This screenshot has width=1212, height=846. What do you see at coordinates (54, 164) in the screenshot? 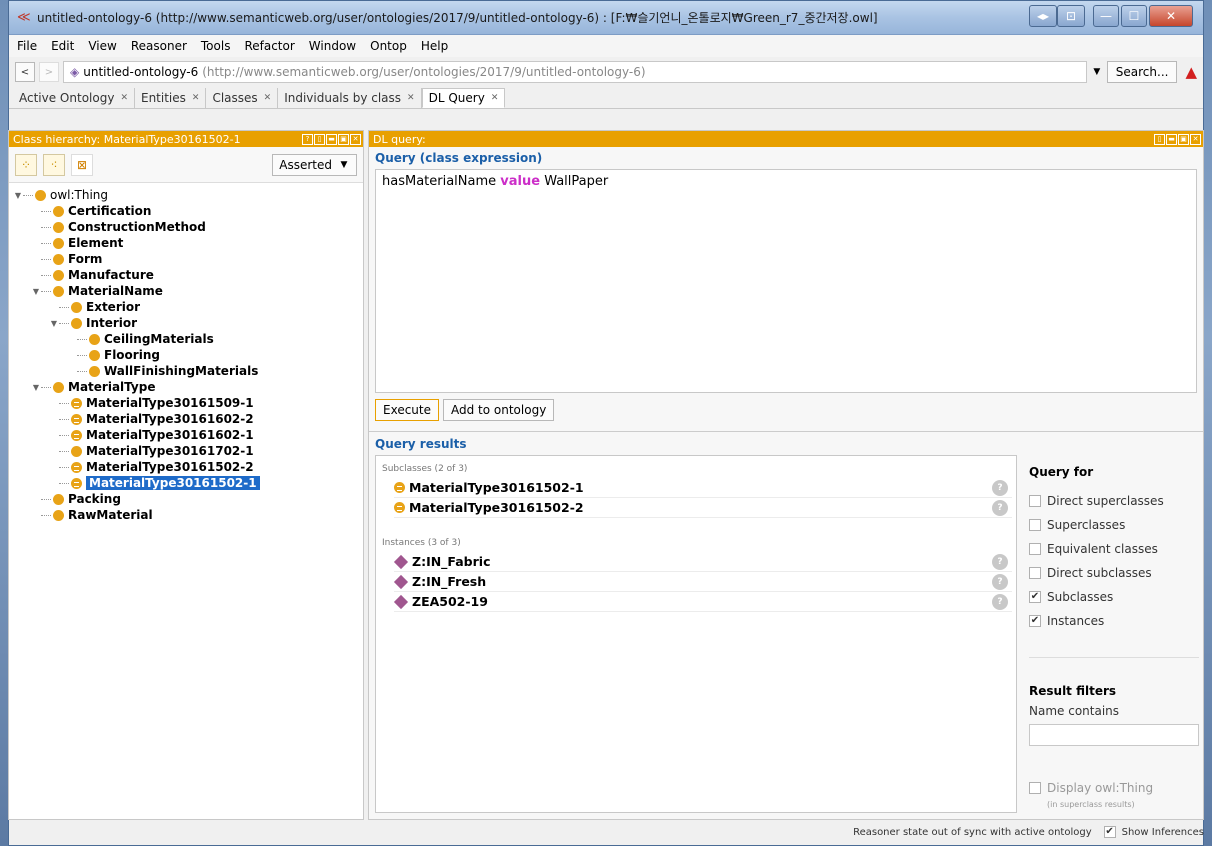
I see `add-sibling-class-icon: ⁖` at bounding box center [54, 164].